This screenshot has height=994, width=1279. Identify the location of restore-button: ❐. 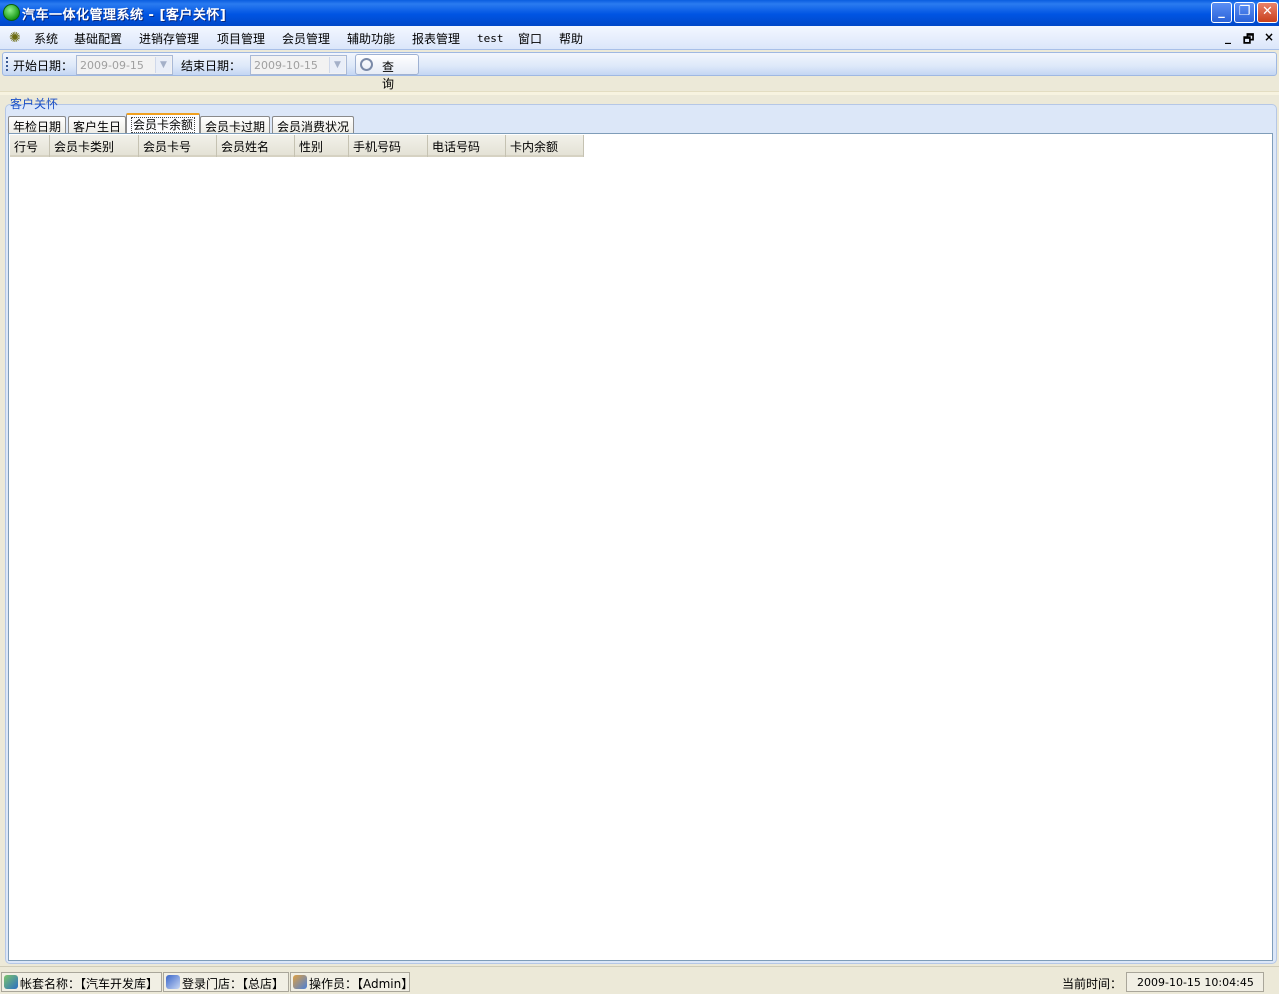
(1244, 12).